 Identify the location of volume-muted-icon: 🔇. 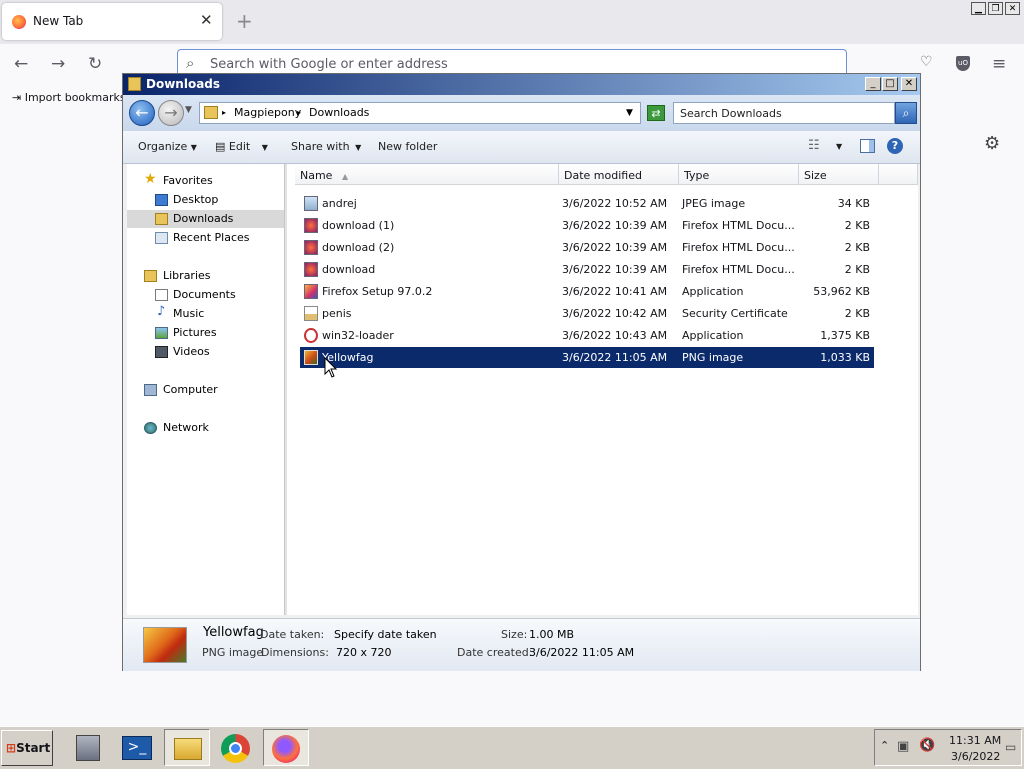
(927, 745).